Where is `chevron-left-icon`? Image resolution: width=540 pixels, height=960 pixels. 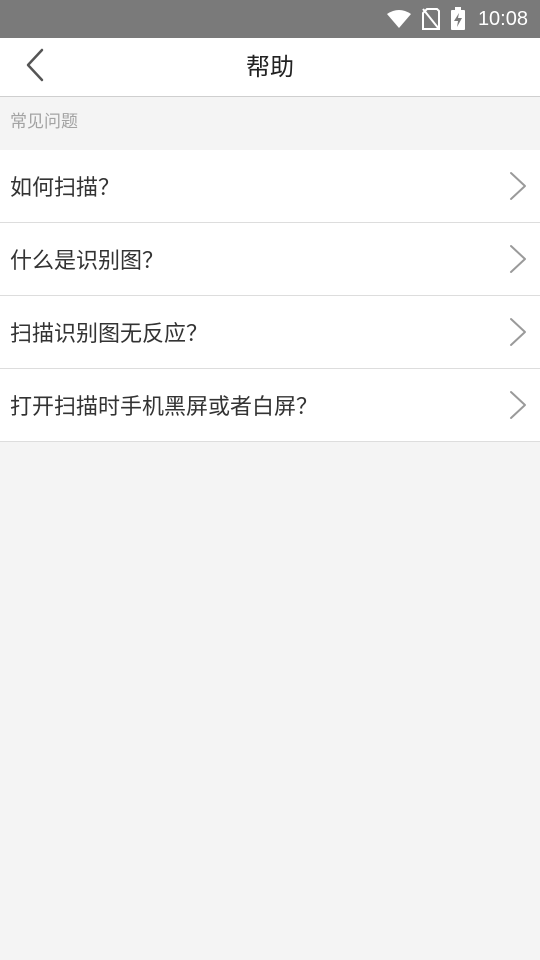 chevron-left-icon is located at coordinates (35, 67).